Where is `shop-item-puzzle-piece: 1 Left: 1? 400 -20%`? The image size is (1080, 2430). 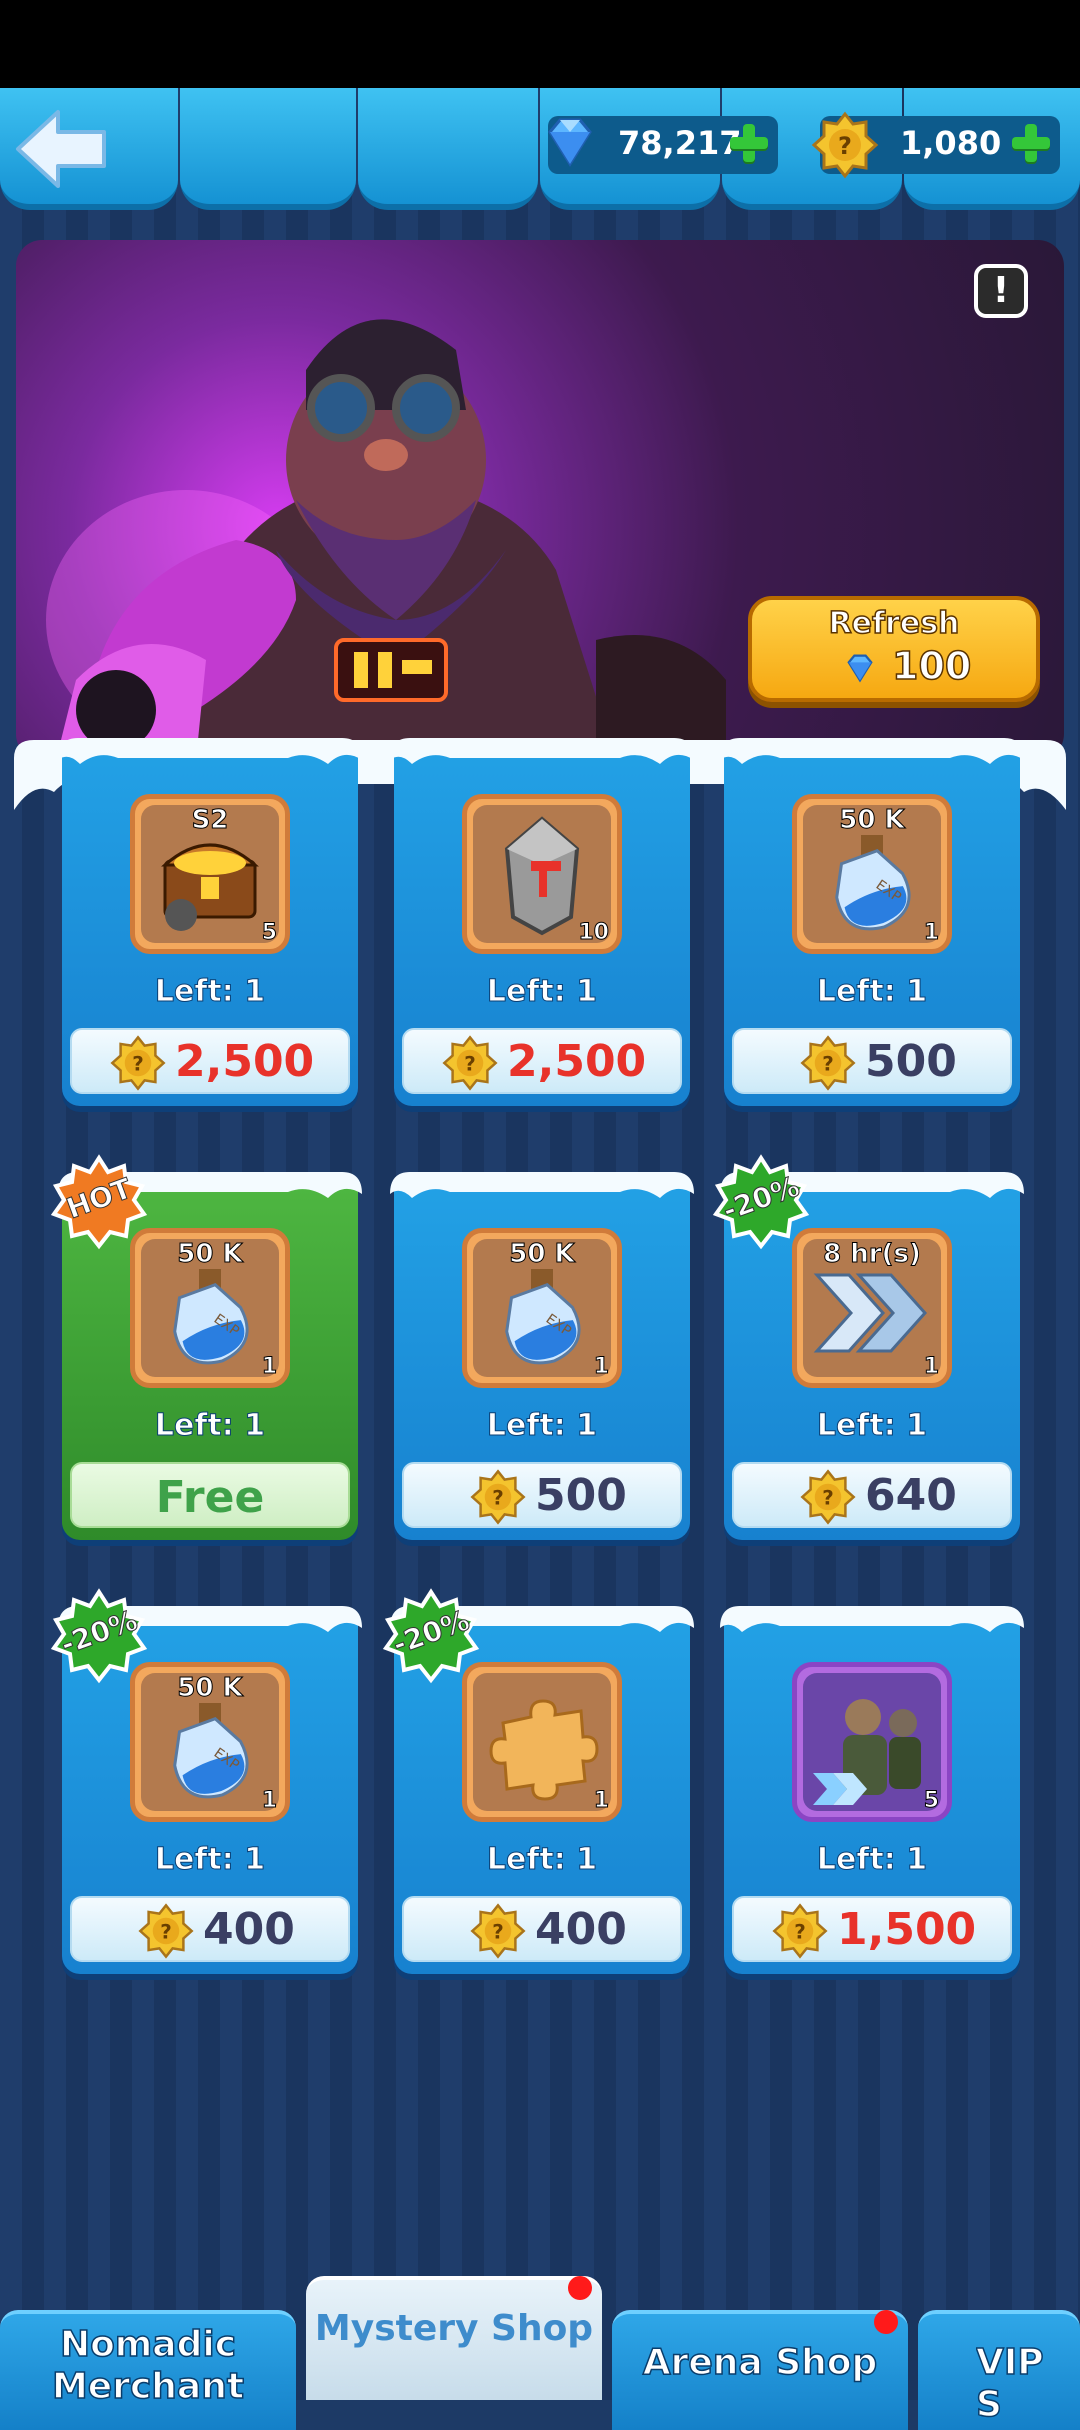 shop-item-puzzle-piece: 1 Left: 1? 400 -20% is located at coordinates (538, 1781).